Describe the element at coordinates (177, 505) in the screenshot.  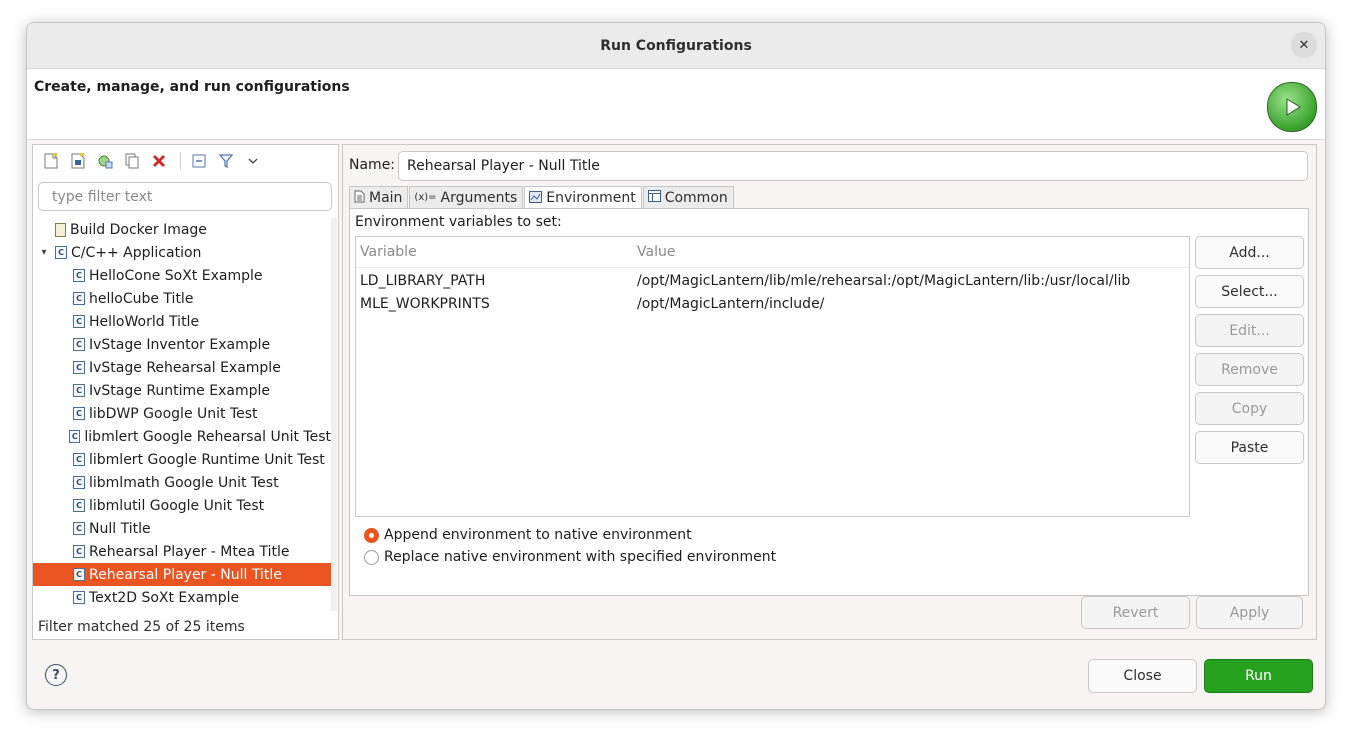
I see `tree-item-label: libmlutil Google Unit Test` at that location.